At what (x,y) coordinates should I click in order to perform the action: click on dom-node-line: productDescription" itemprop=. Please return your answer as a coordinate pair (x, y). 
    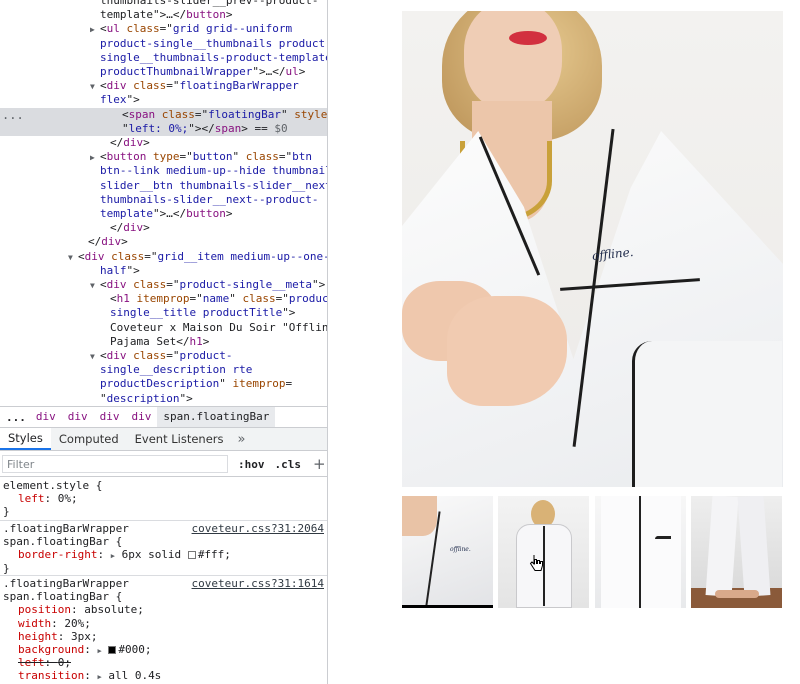
    Looking at the image, I should click on (163, 384).